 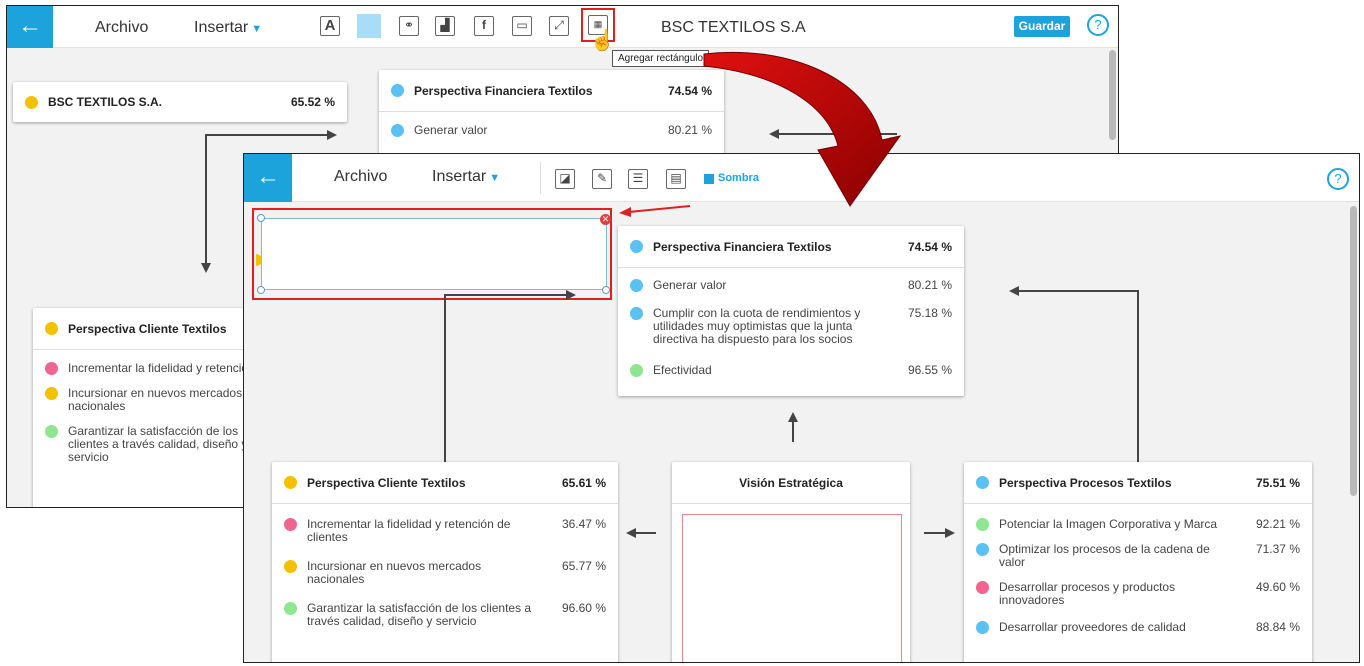 What do you see at coordinates (929, 246) in the screenshot?
I see `card-percent: 74.54 %` at bounding box center [929, 246].